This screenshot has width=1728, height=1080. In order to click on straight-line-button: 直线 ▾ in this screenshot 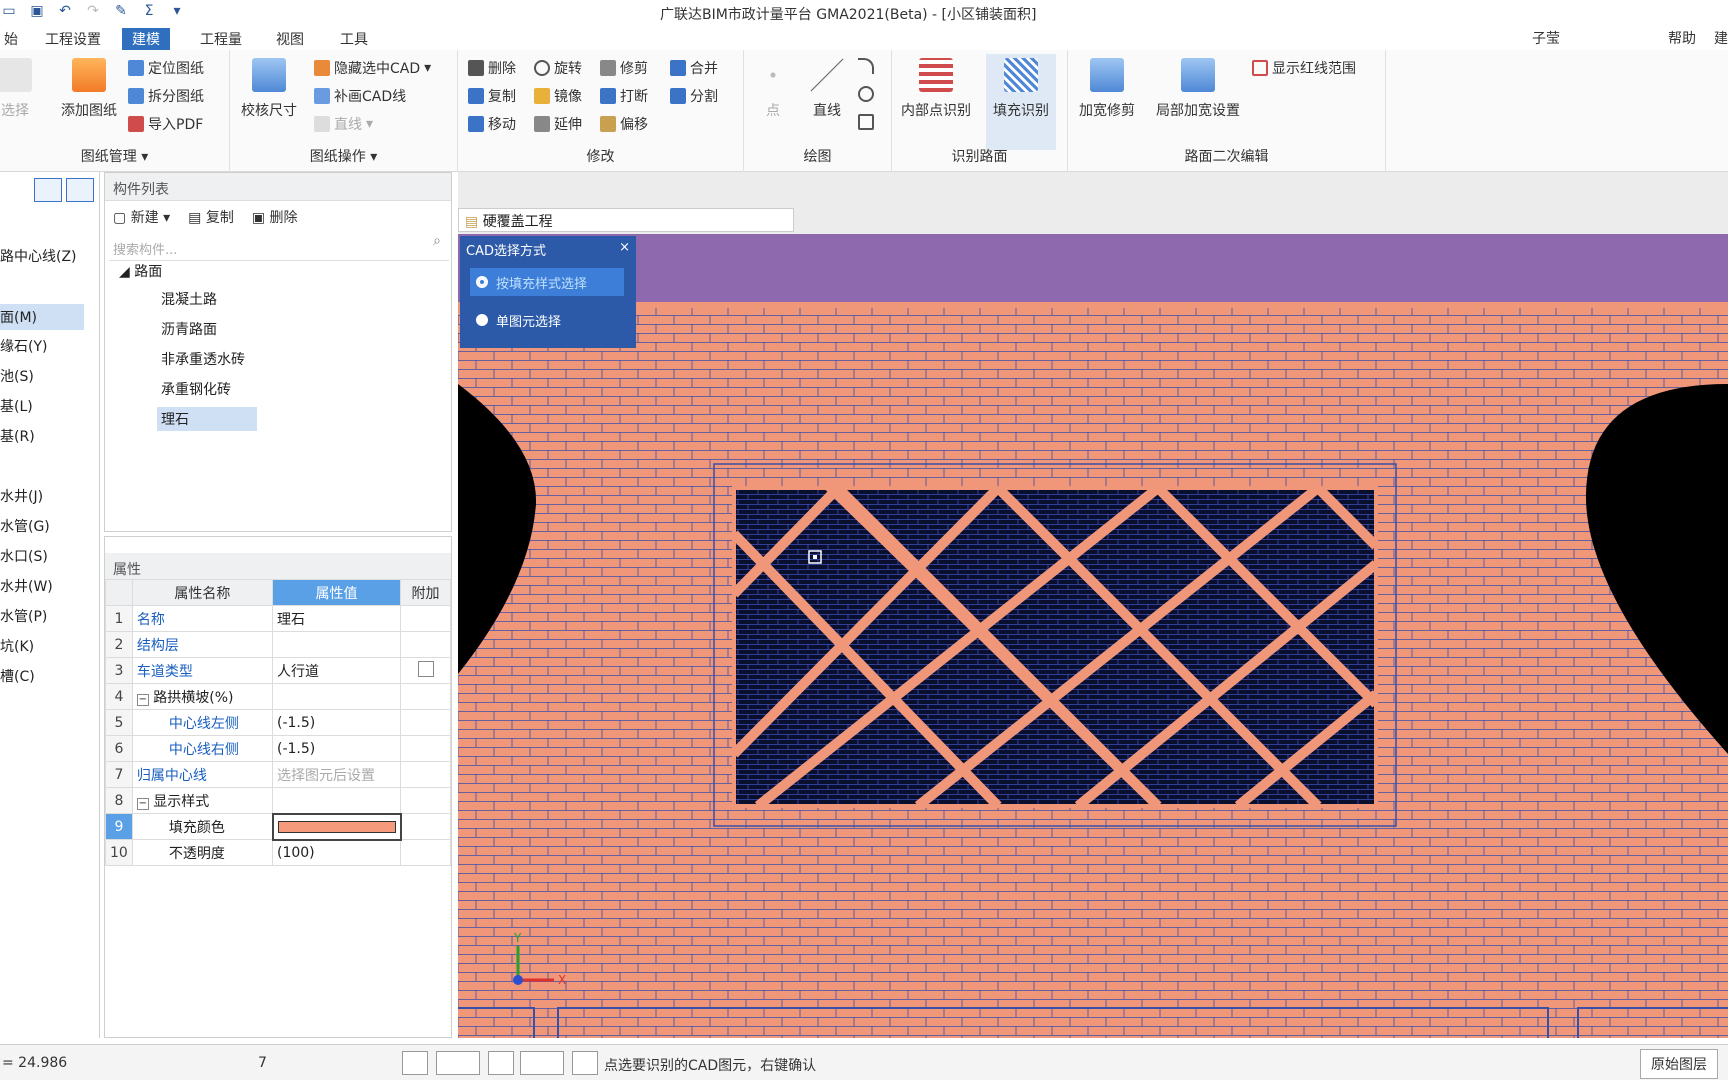, I will do `click(343, 124)`.